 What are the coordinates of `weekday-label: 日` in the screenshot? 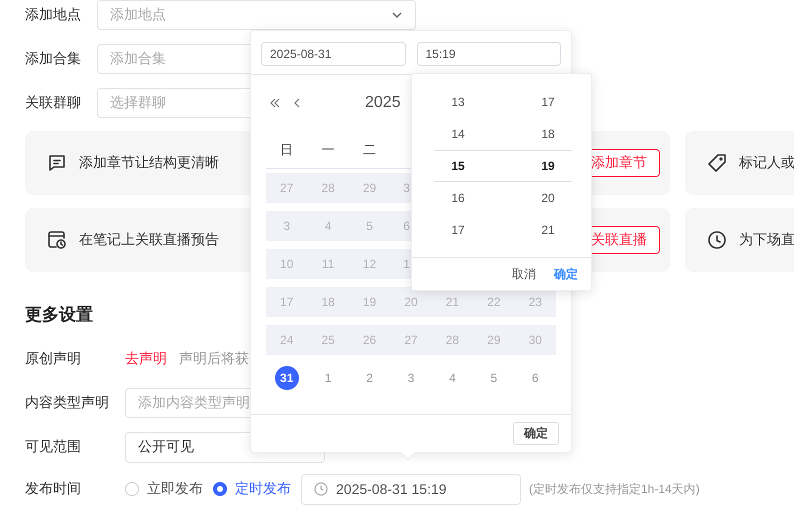 It's located at (286, 149).